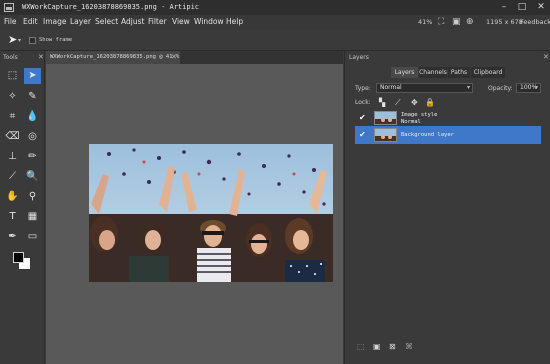  I want to click on layer-name: Background layer, so click(427, 135).